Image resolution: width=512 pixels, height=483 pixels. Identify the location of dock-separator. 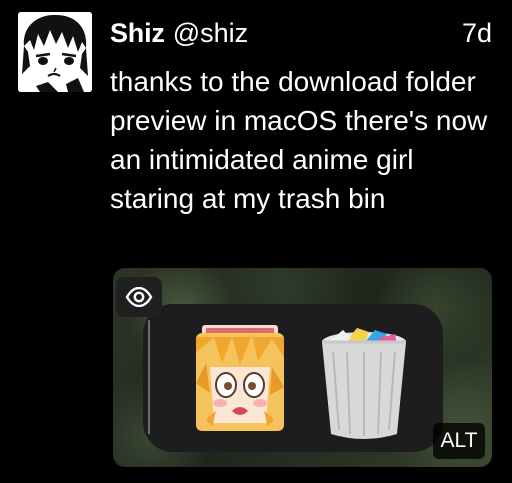
(149, 377).